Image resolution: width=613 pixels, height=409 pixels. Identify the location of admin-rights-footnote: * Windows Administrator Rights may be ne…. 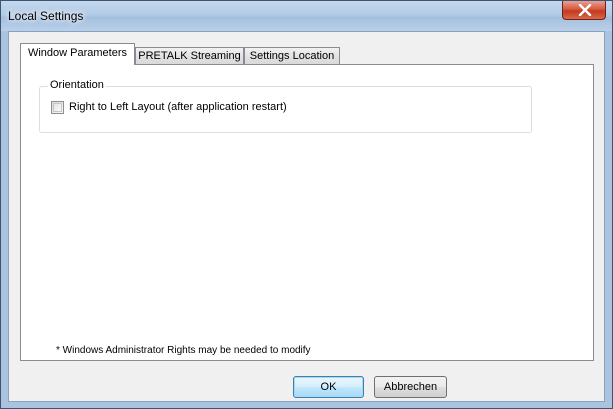
(183, 350).